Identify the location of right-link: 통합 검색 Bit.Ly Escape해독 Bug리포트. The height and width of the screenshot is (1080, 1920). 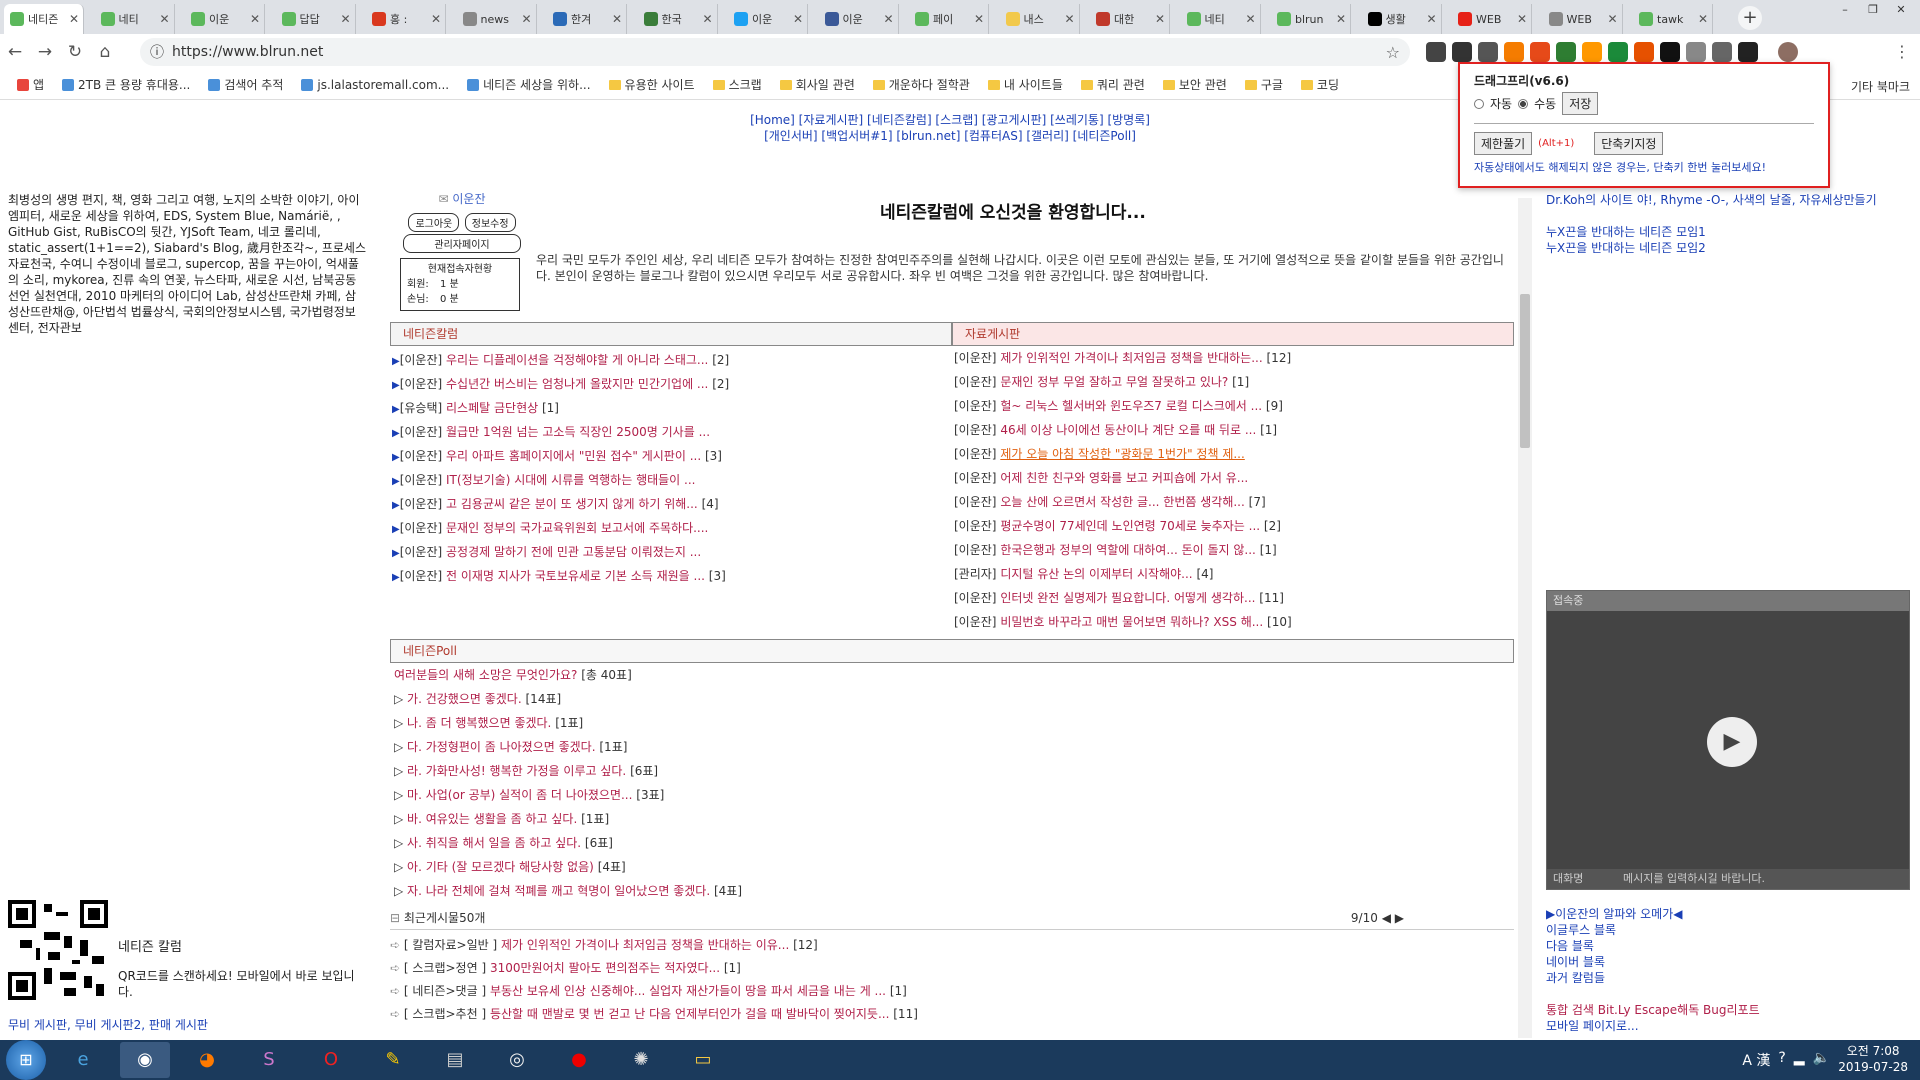
(1653, 1010).